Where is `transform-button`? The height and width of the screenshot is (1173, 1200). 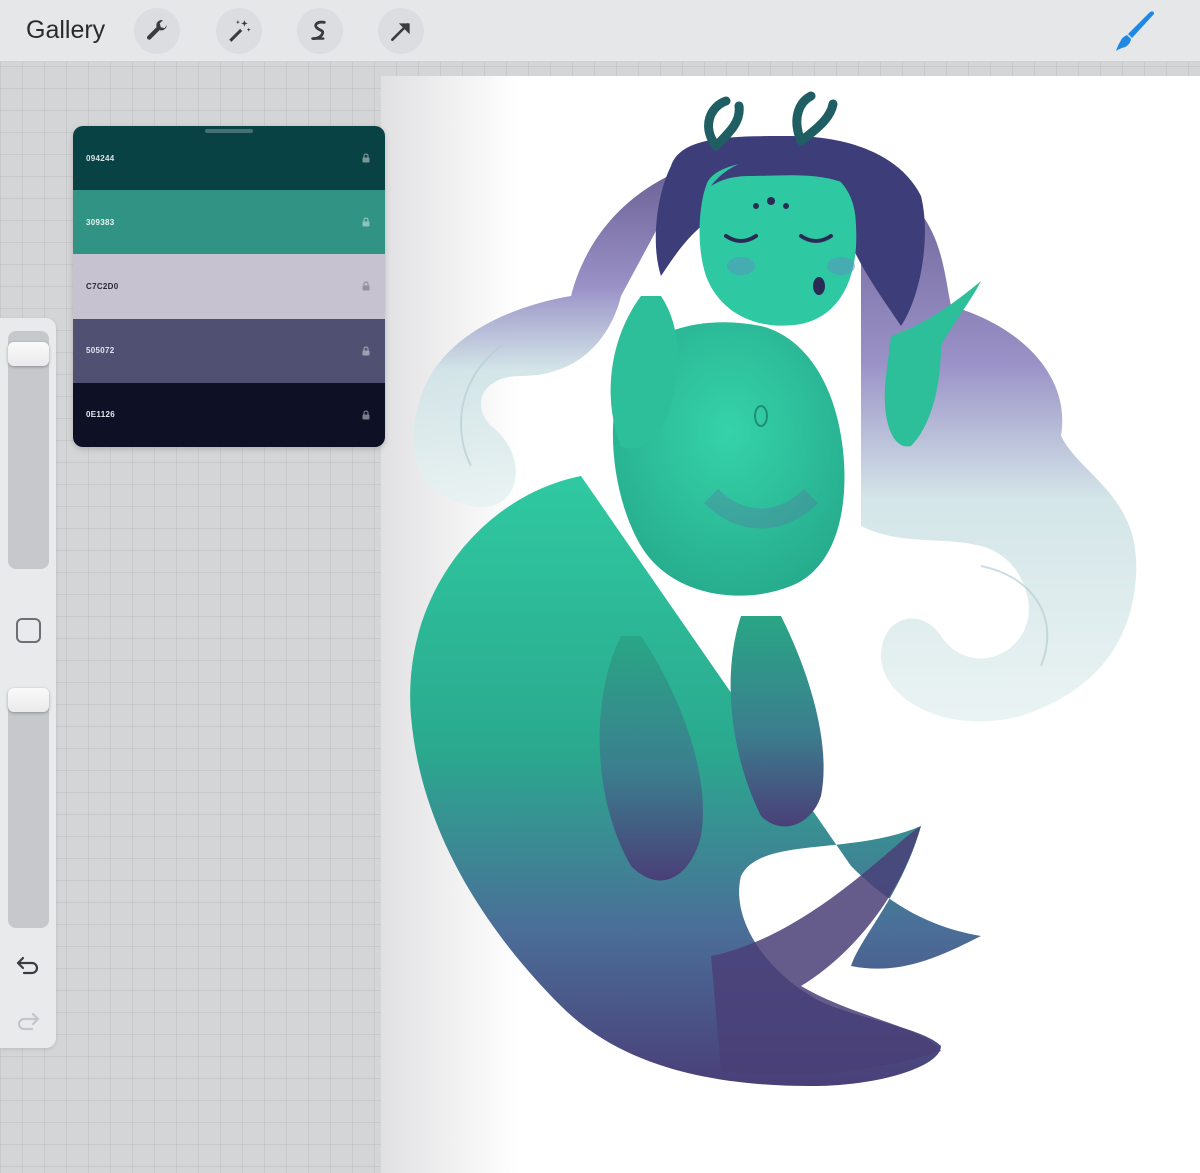
transform-button is located at coordinates (401, 31).